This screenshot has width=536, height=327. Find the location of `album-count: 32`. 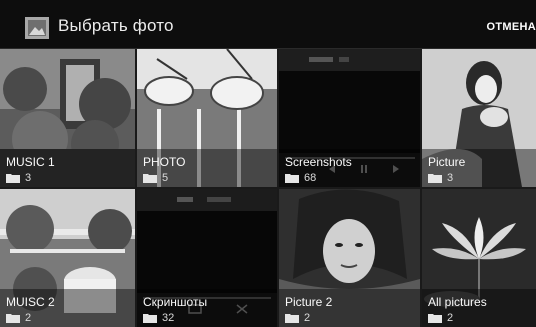

album-count: 32 is located at coordinates (158, 318).